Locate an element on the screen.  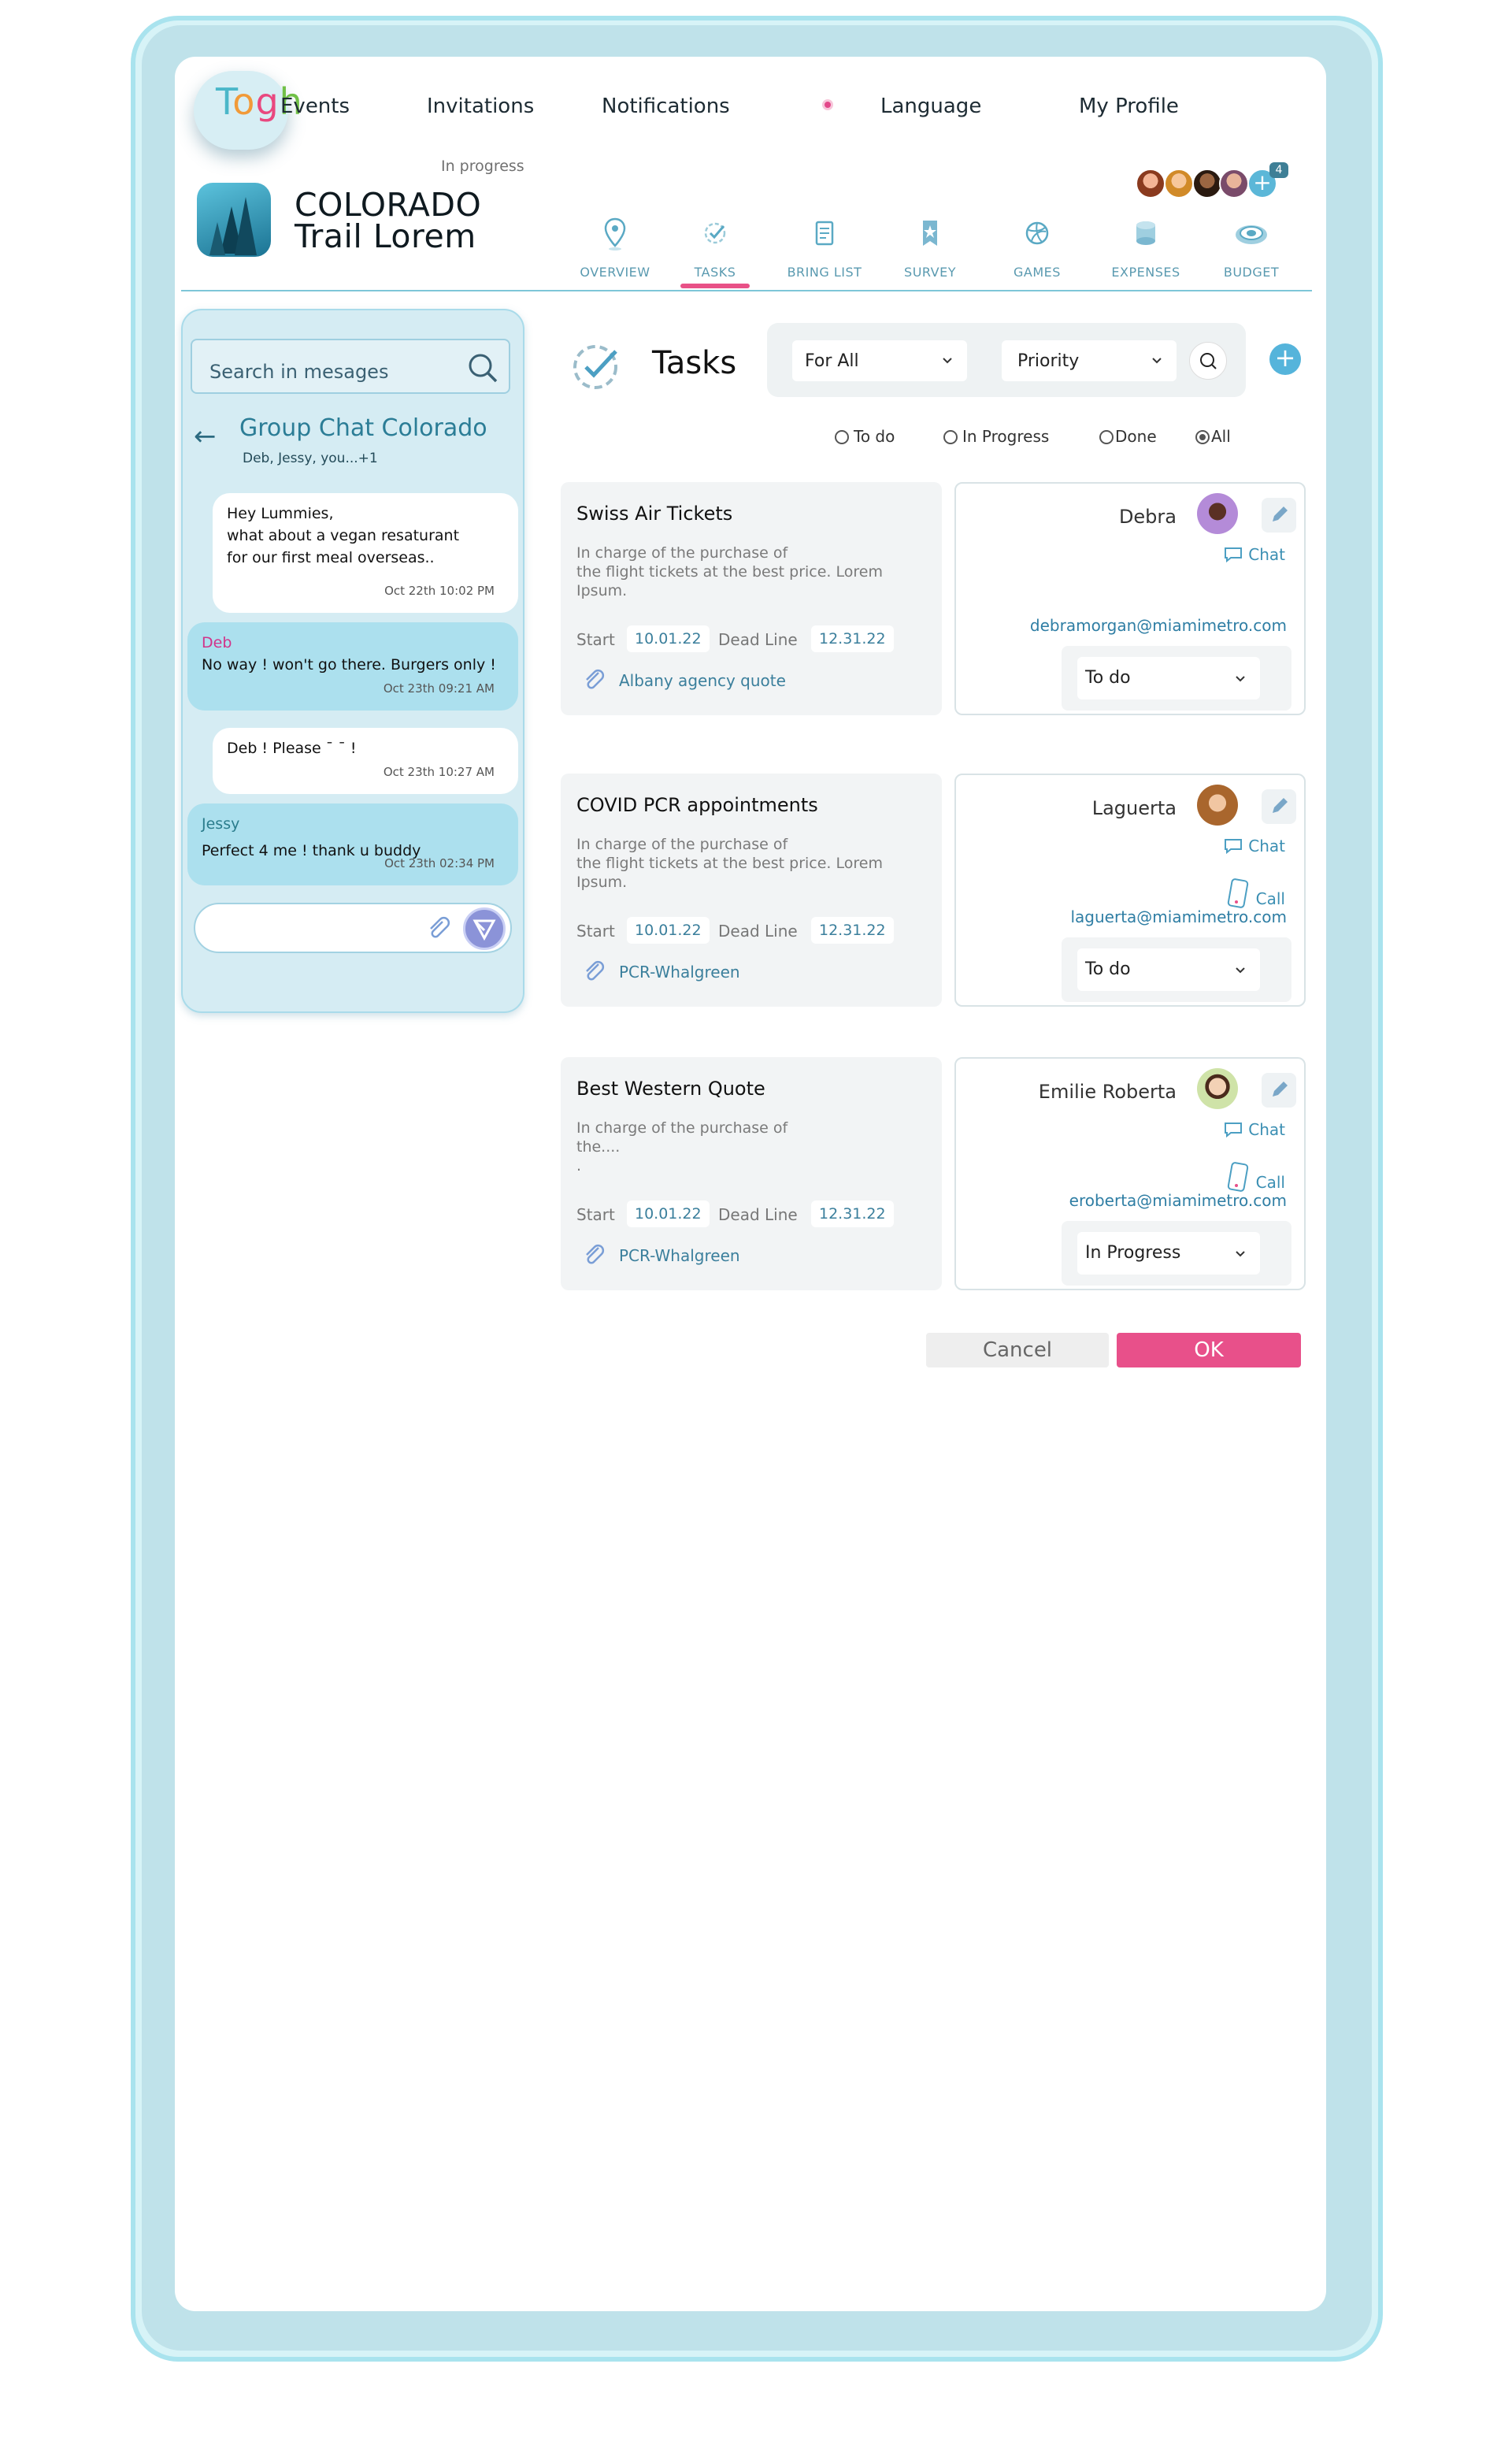
filter-radio-todo: To do is located at coordinates (865, 436).